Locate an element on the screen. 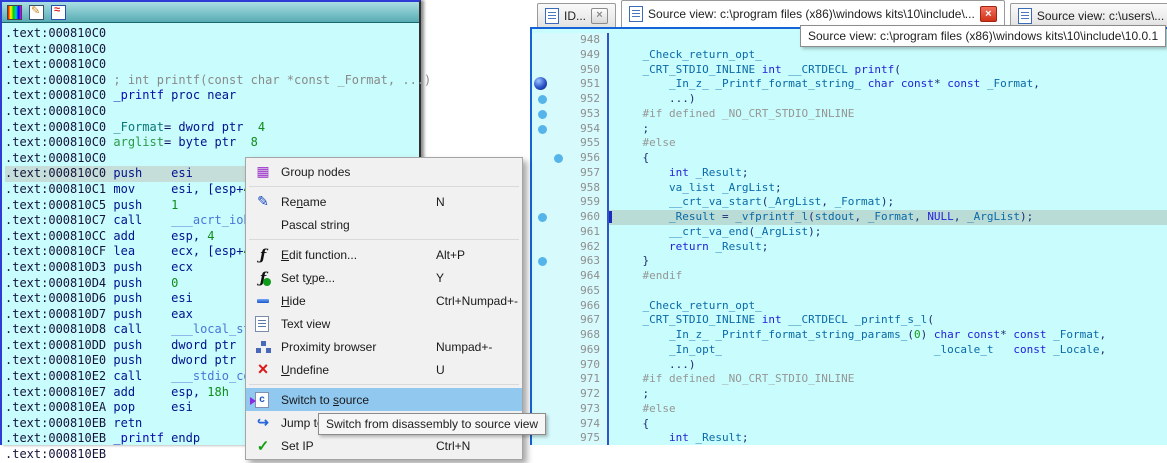  source-line: 964 #endif is located at coordinates (849, 276).